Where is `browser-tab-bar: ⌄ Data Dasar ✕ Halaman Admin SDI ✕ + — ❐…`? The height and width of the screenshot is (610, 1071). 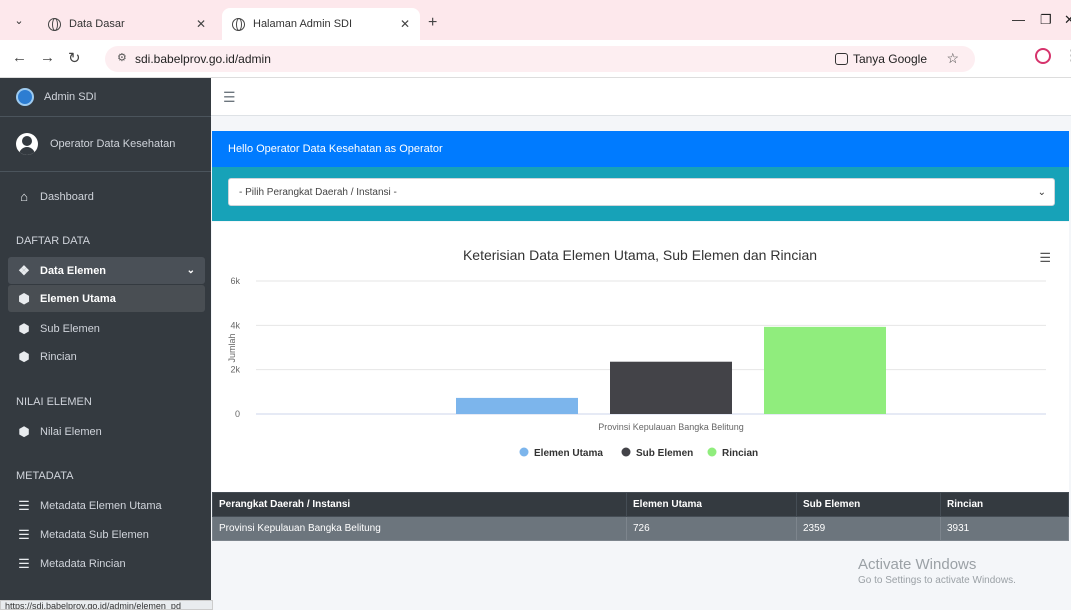 browser-tab-bar: ⌄ Data Dasar ✕ Halaman Admin SDI ✕ + — ❐… is located at coordinates (535, 20).